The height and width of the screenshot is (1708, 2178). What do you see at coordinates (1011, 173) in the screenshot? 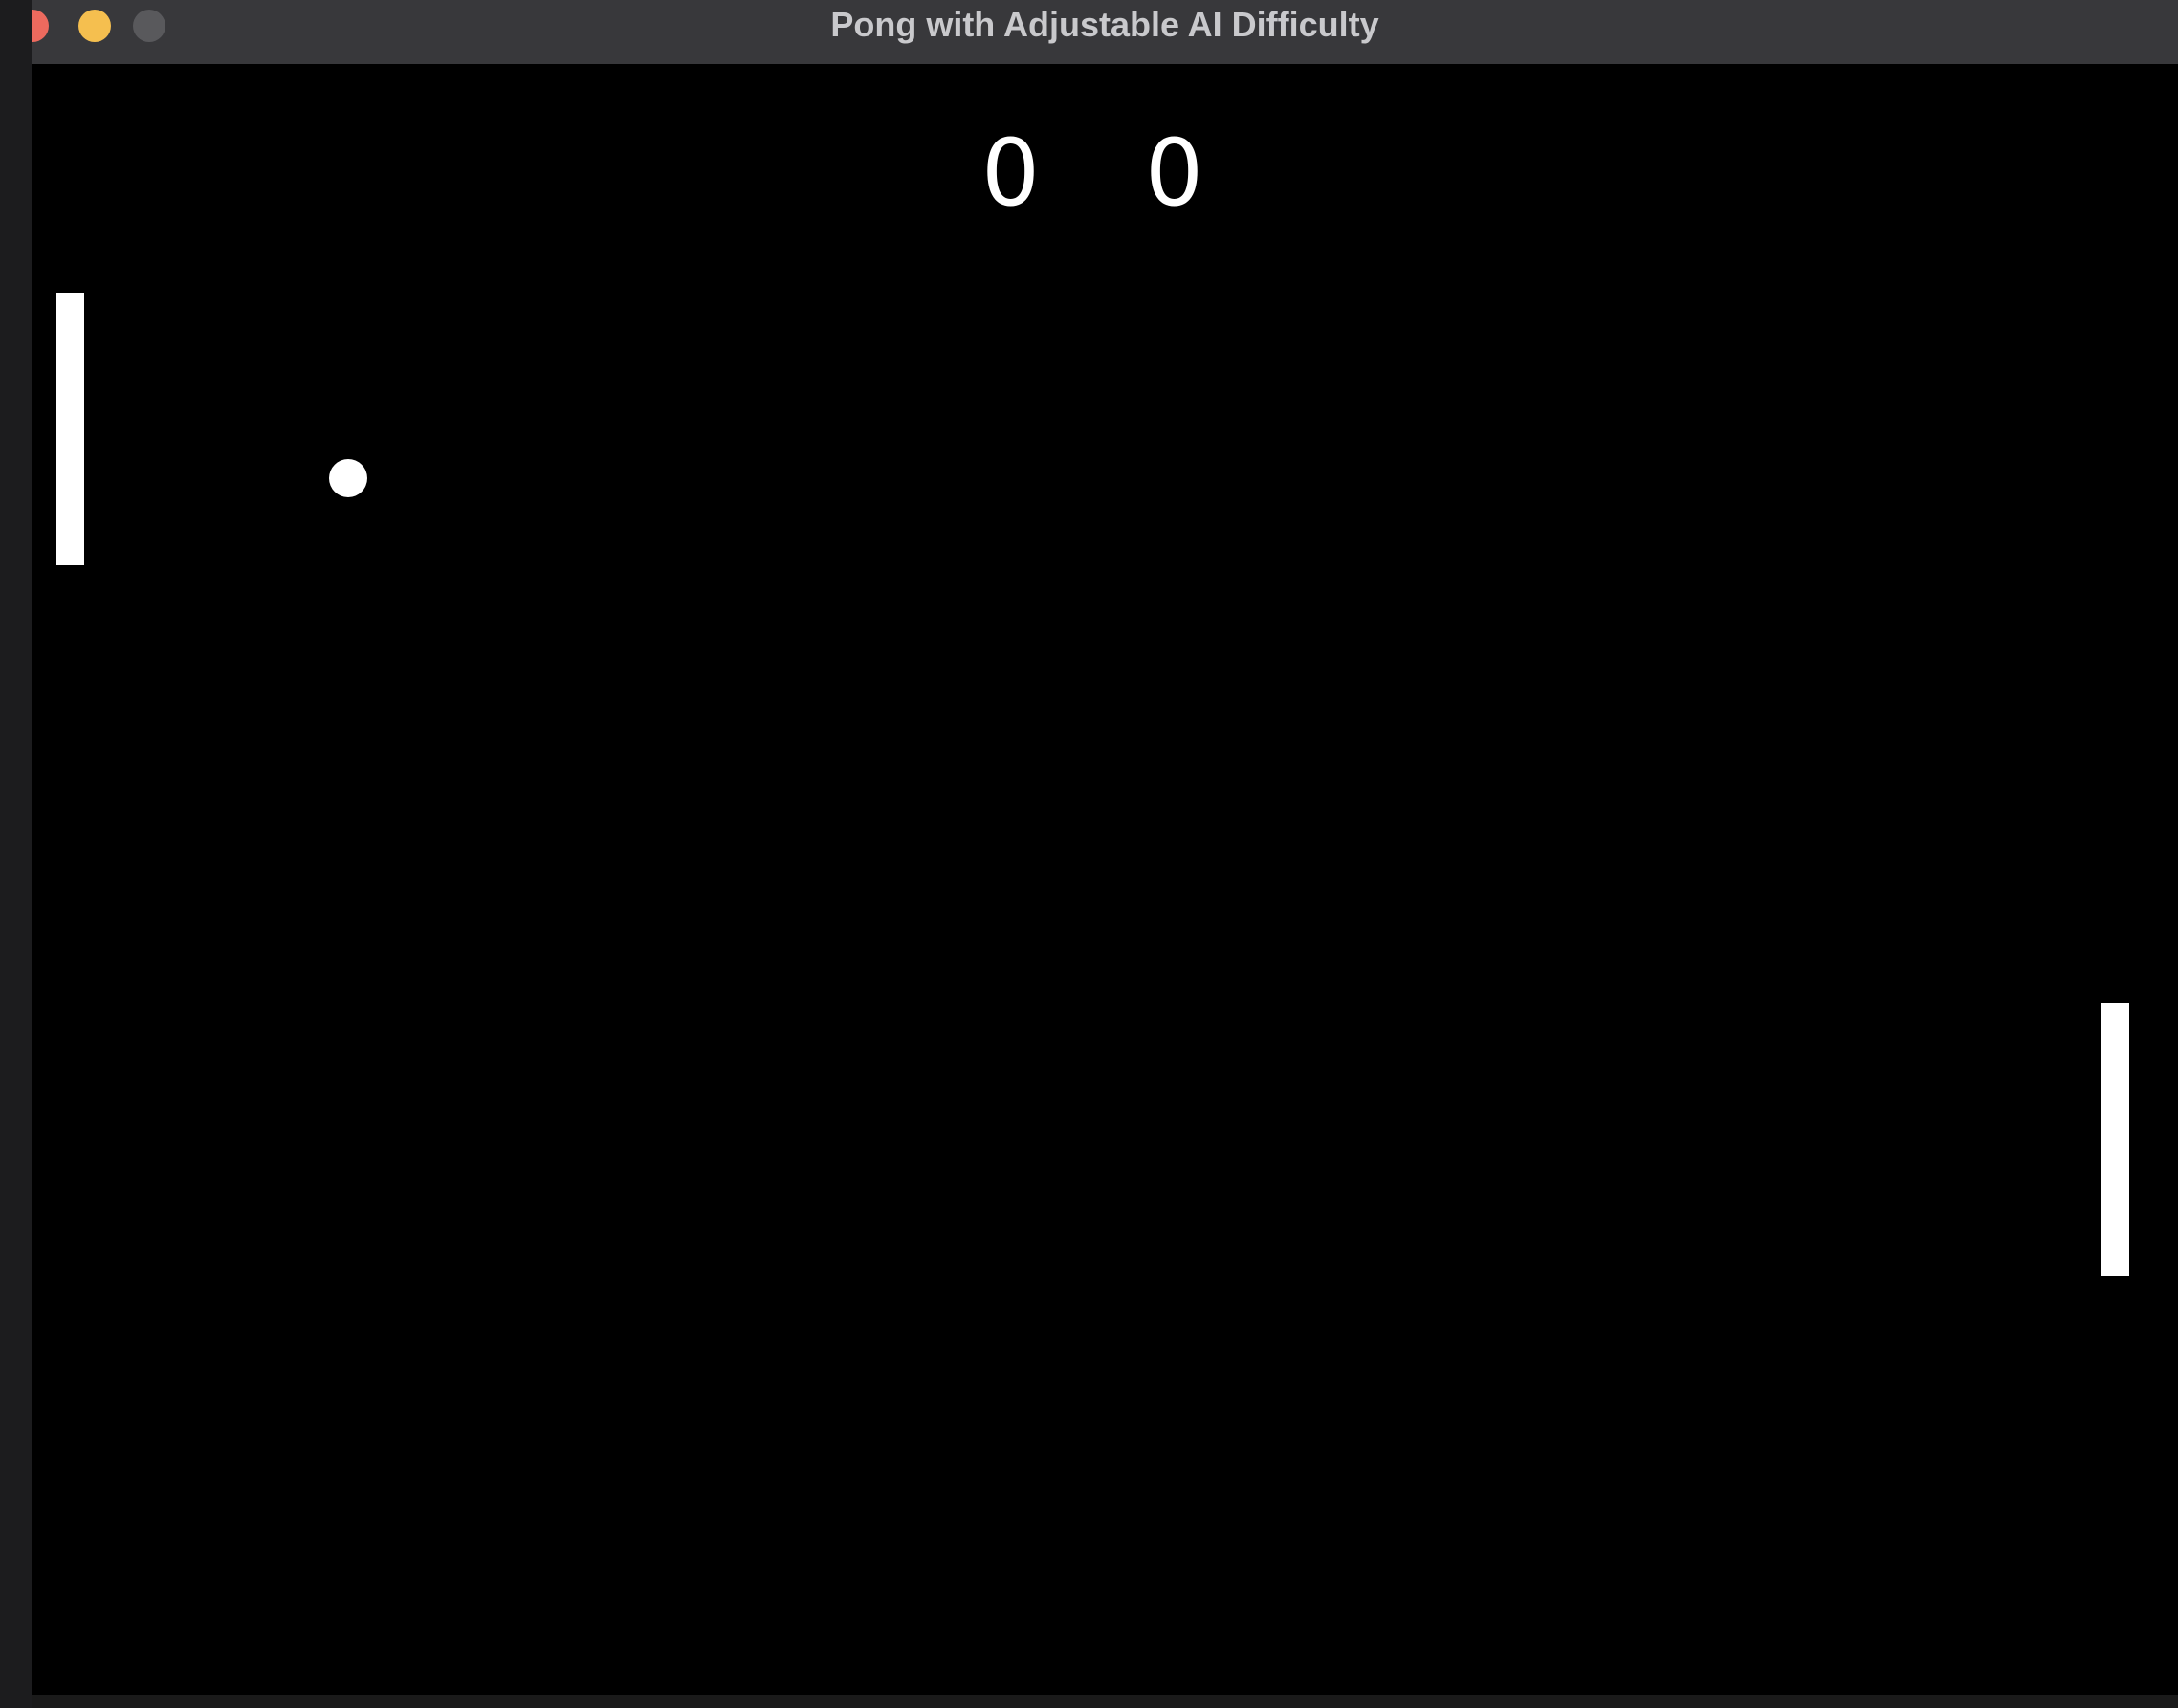
I see `left-player-score: 0` at bounding box center [1011, 173].